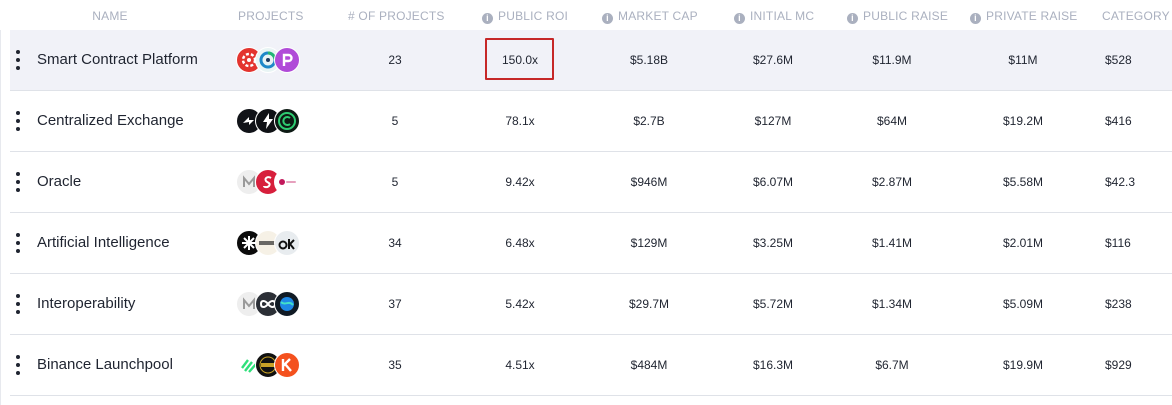  What do you see at coordinates (649, 304) in the screenshot?
I see `market-cap-cell: $29.7M` at bounding box center [649, 304].